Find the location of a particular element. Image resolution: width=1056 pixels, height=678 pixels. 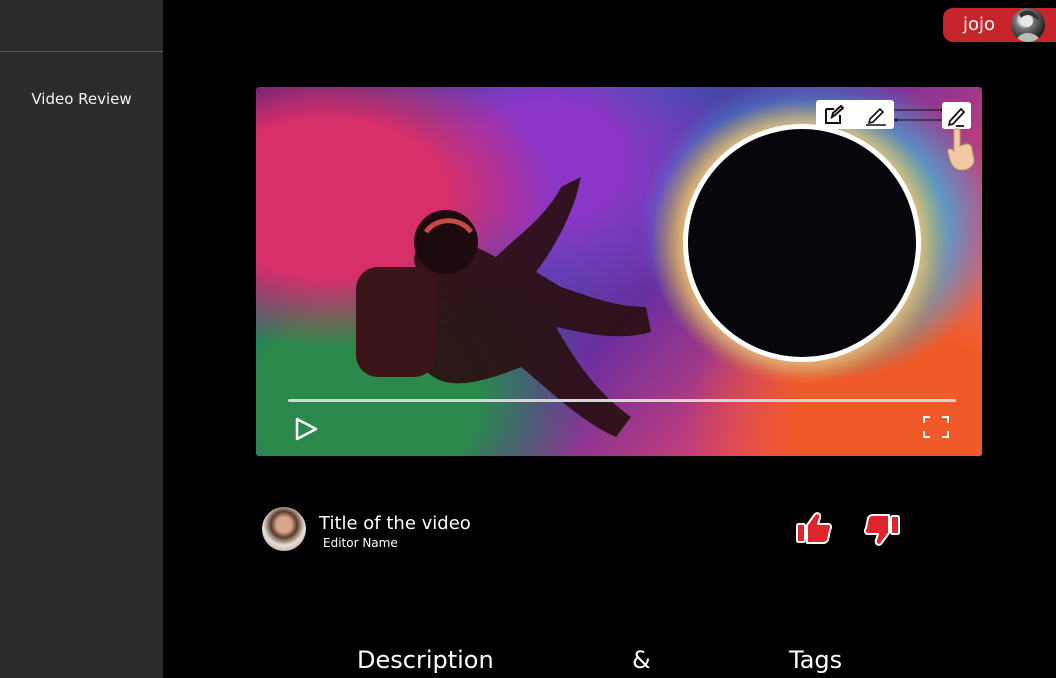

thumbs-up-icon is located at coordinates (814, 528).